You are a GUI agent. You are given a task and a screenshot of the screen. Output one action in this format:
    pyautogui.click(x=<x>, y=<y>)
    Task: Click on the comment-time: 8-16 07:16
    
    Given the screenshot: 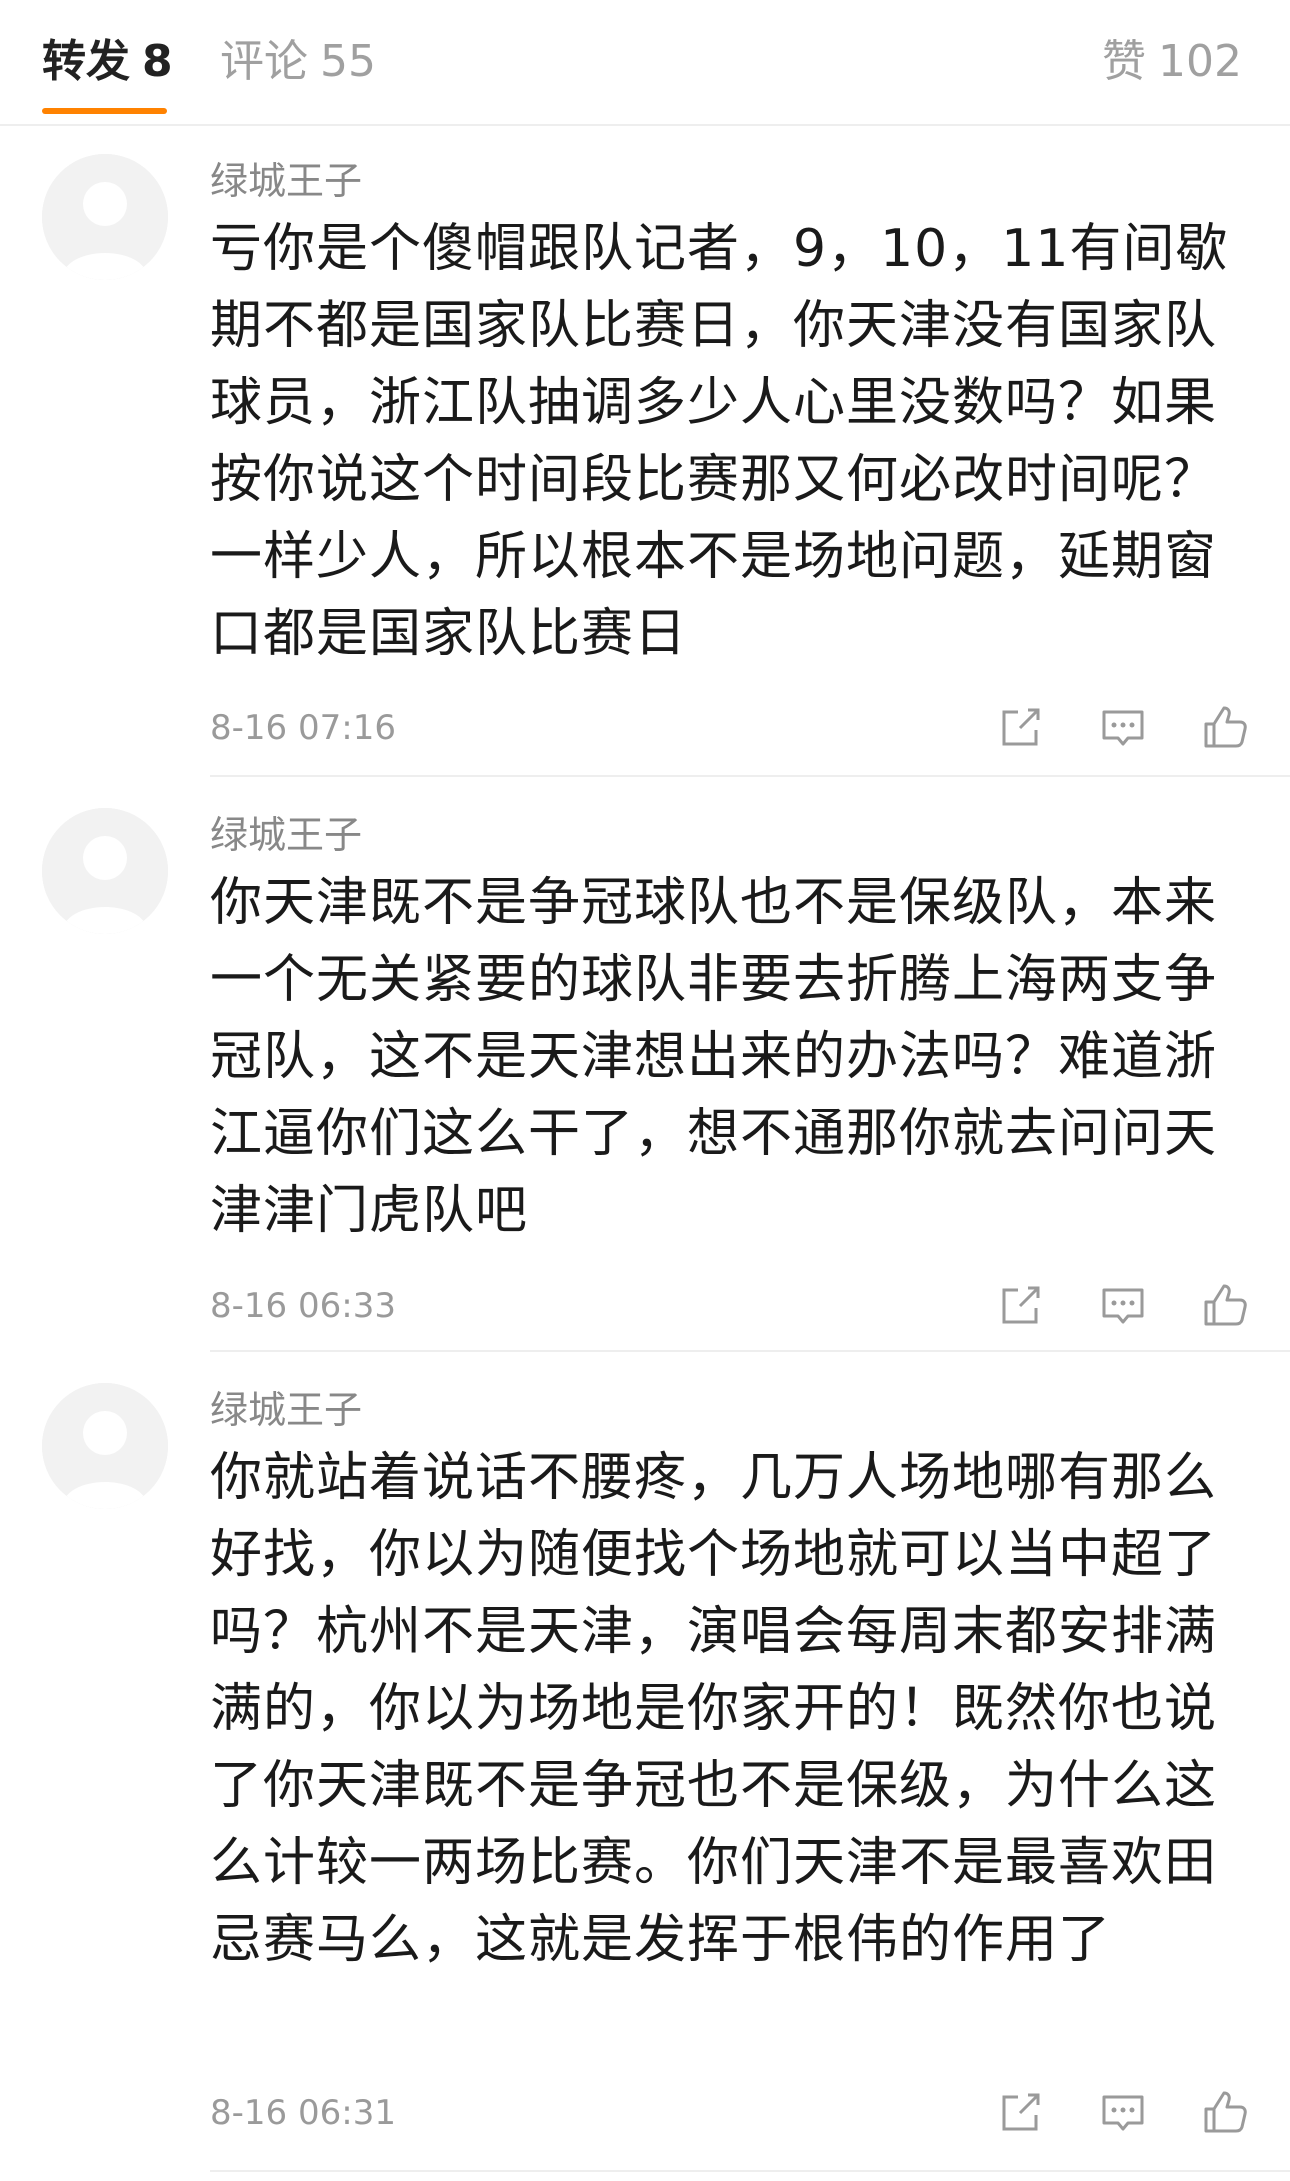 What is the action you would take?
    pyautogui.click(x=303, y=728)
    